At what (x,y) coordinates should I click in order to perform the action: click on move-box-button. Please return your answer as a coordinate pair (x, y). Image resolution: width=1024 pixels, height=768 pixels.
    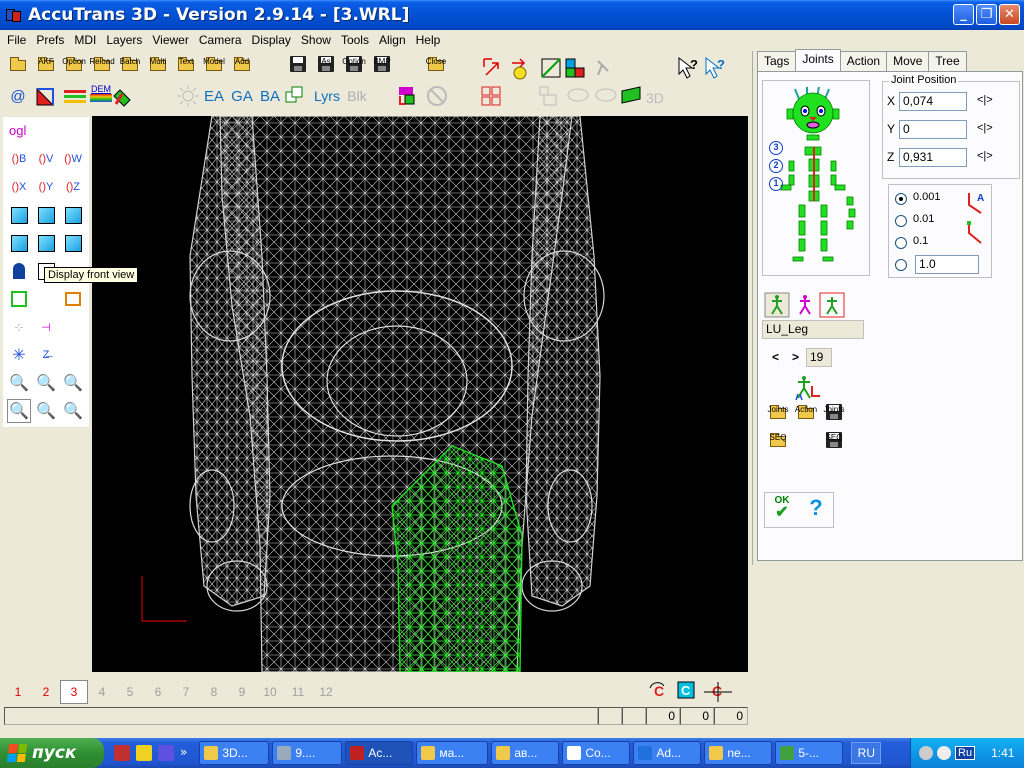
    Looking at the image, I should click on (73, 299).